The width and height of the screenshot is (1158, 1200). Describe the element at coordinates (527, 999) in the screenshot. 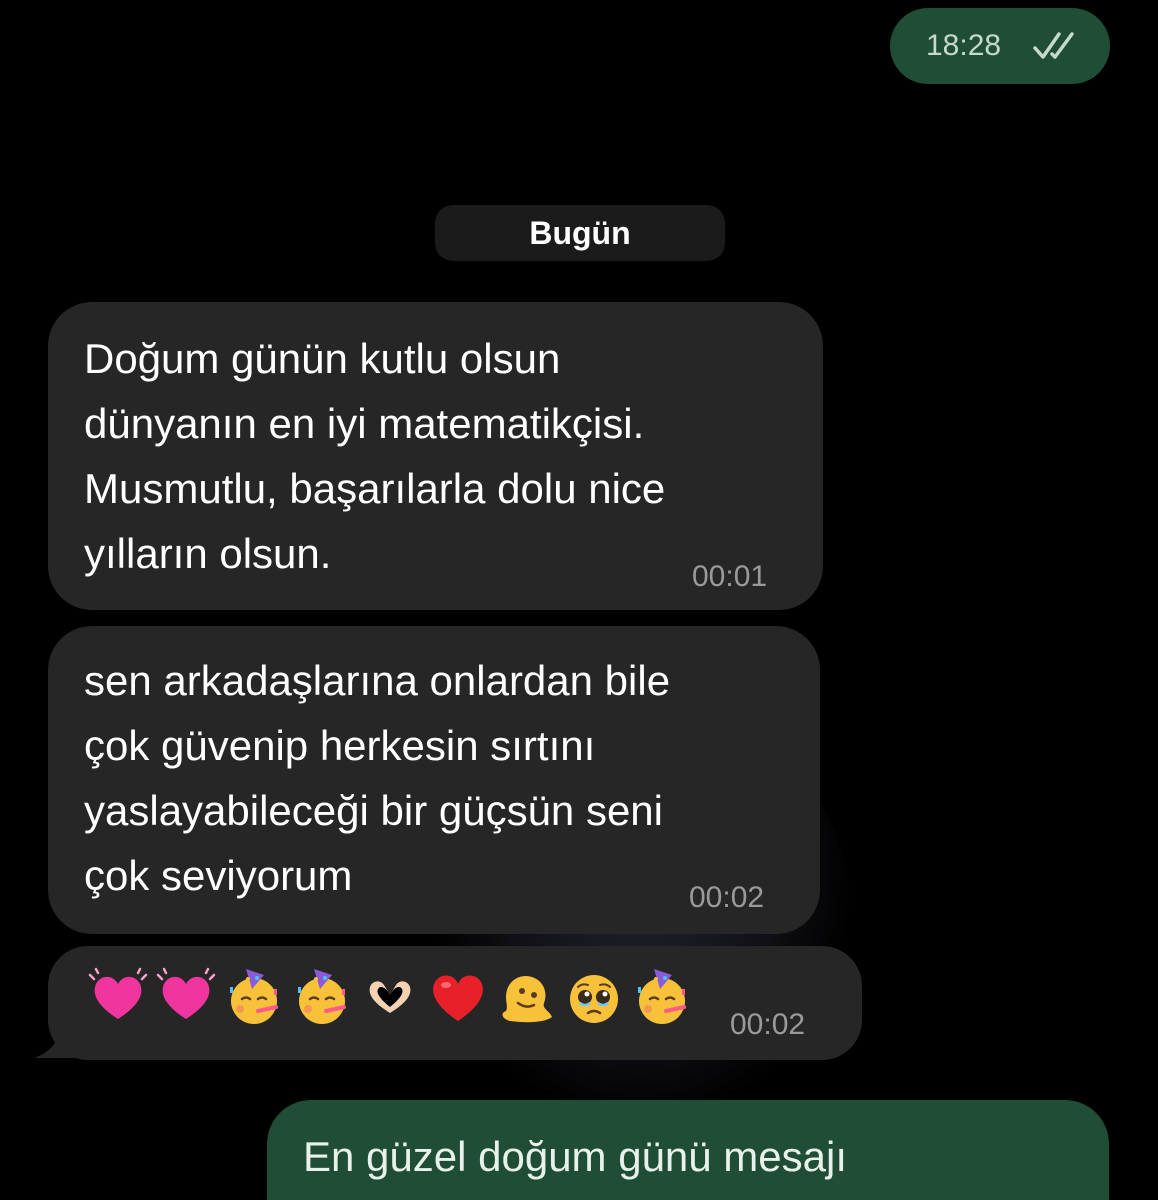

I see `melting-face-icon` at that location.